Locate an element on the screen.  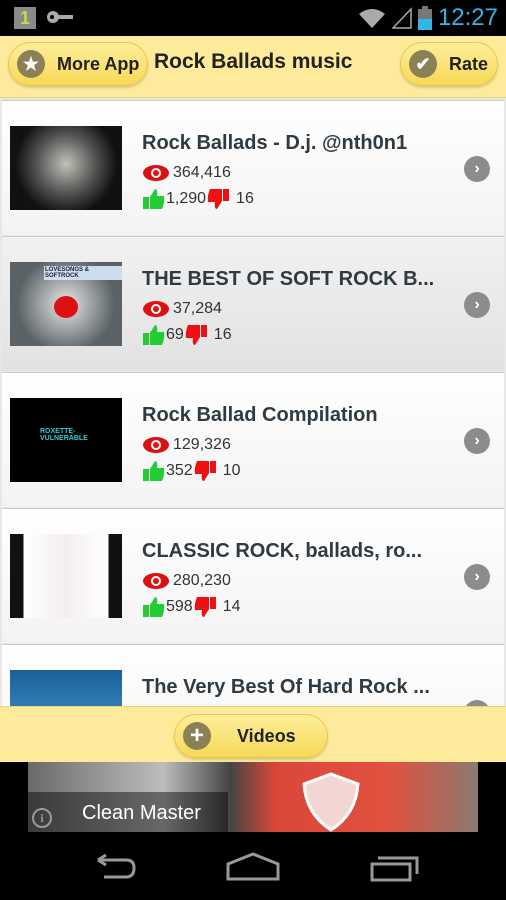
clock: 12:27 is located at coordinates (467, 17).